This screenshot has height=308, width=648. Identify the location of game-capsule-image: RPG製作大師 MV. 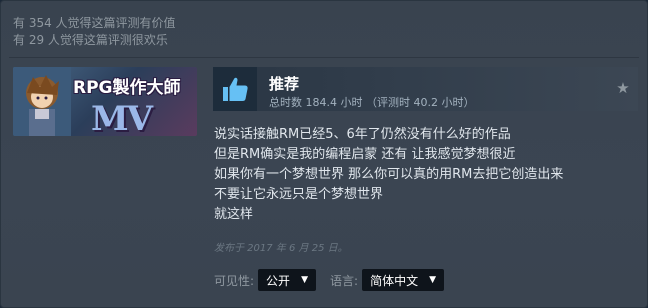
(105, 101).